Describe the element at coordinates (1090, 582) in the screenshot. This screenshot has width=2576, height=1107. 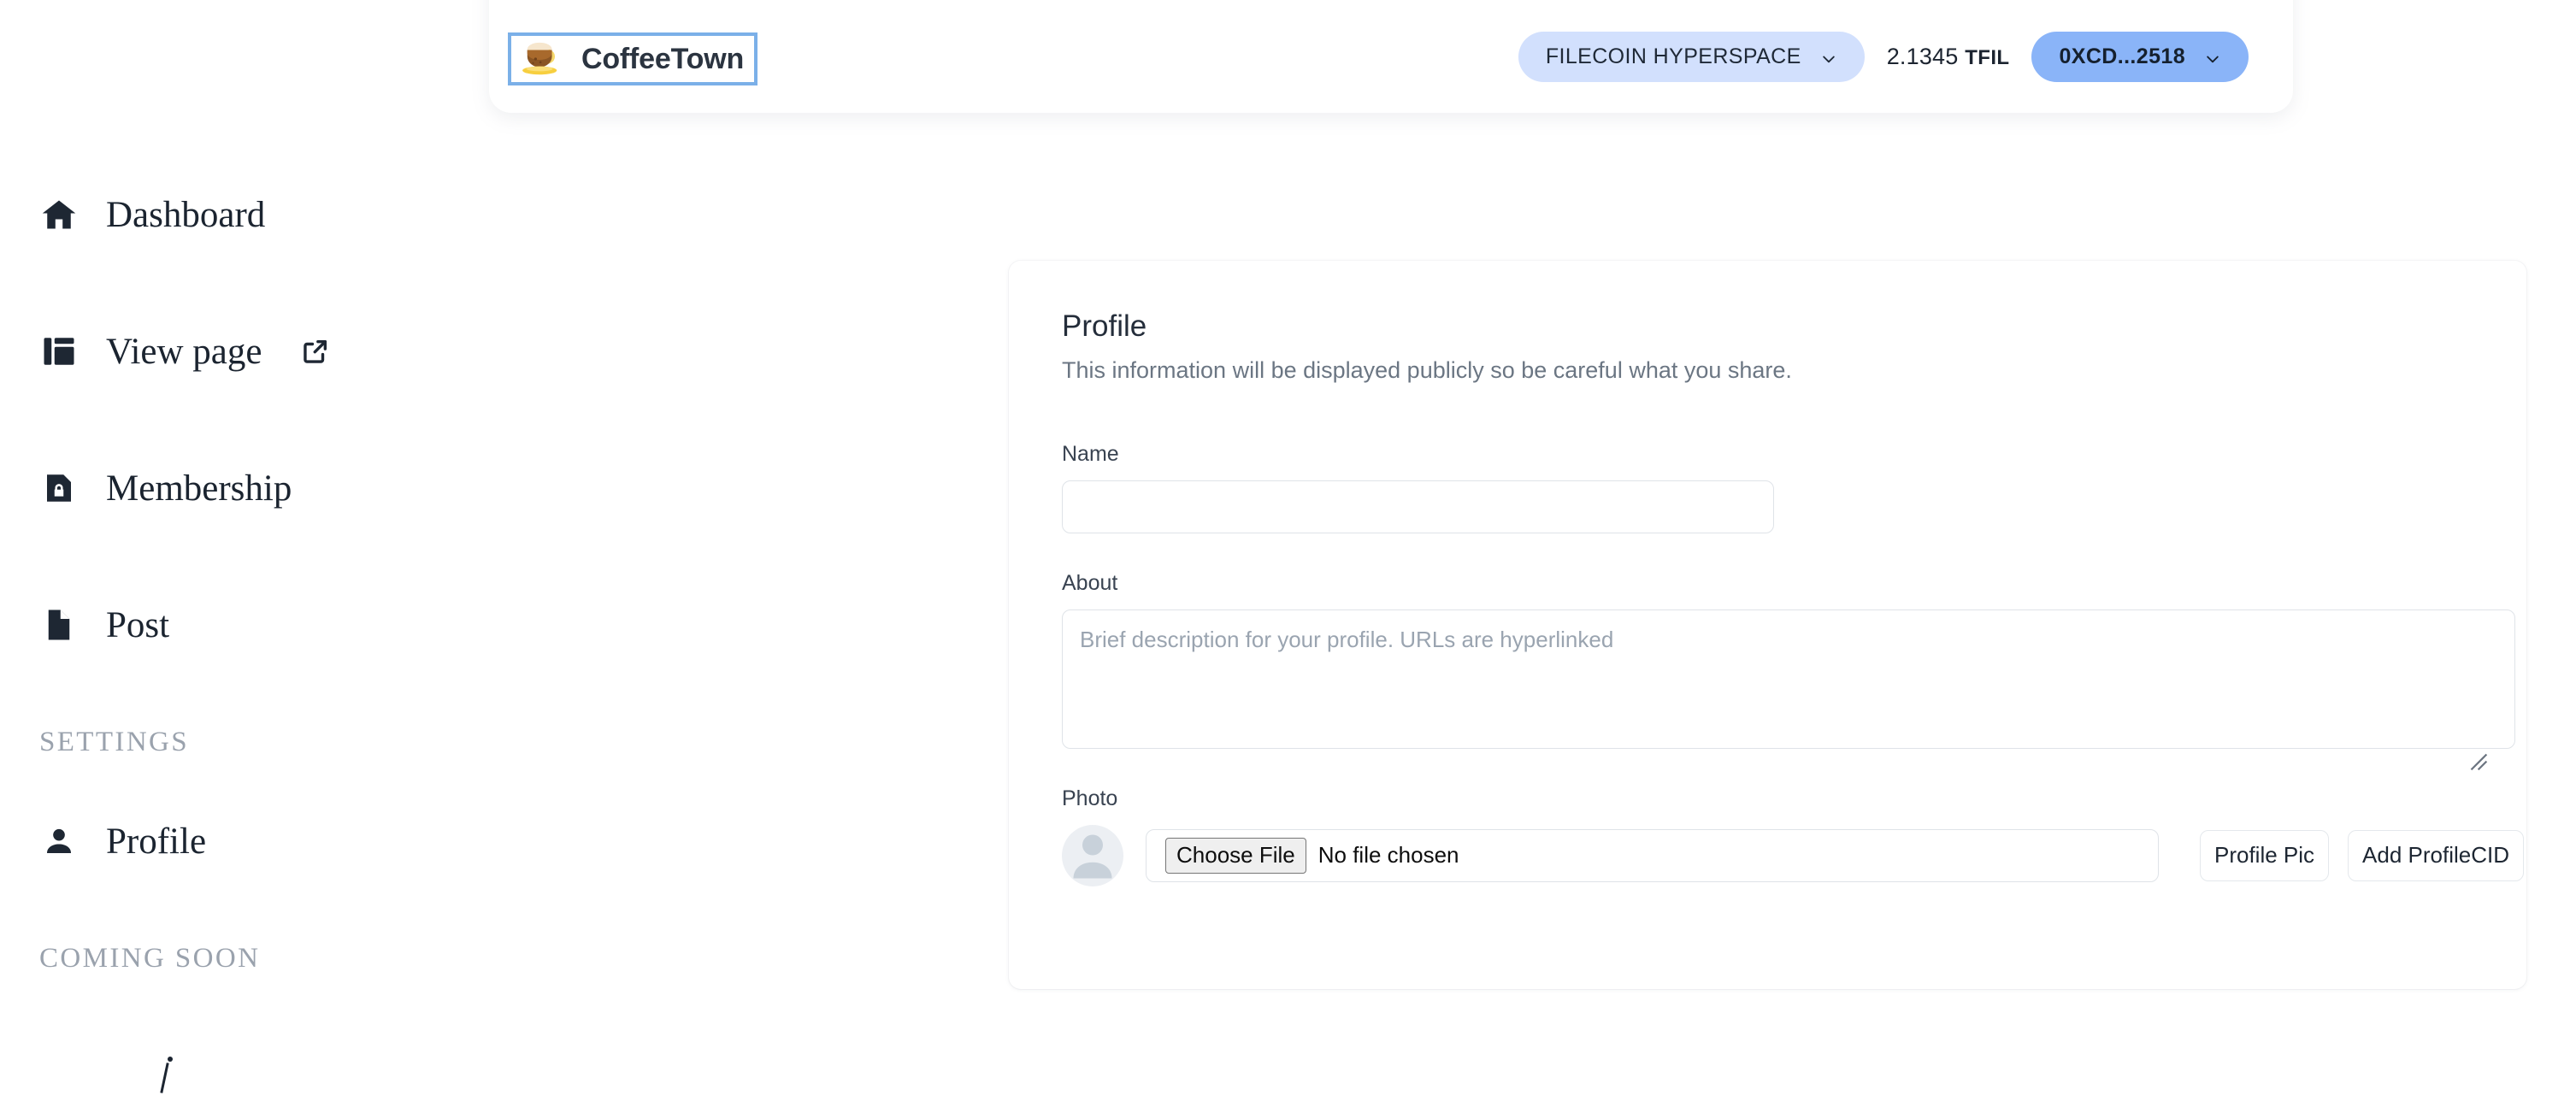
I see `about-field-label: About` at that location.